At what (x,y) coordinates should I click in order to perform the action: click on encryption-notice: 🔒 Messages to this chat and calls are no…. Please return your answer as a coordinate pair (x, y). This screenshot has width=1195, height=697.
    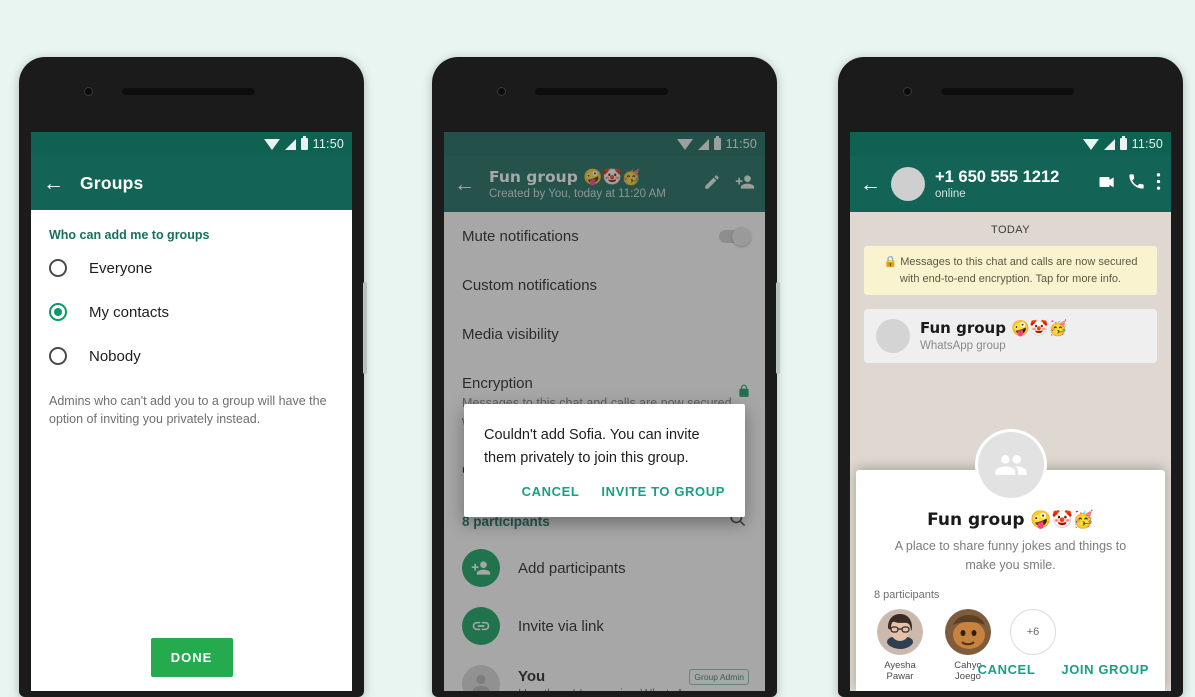
    Looking at the image, I should click on (1010, 270).